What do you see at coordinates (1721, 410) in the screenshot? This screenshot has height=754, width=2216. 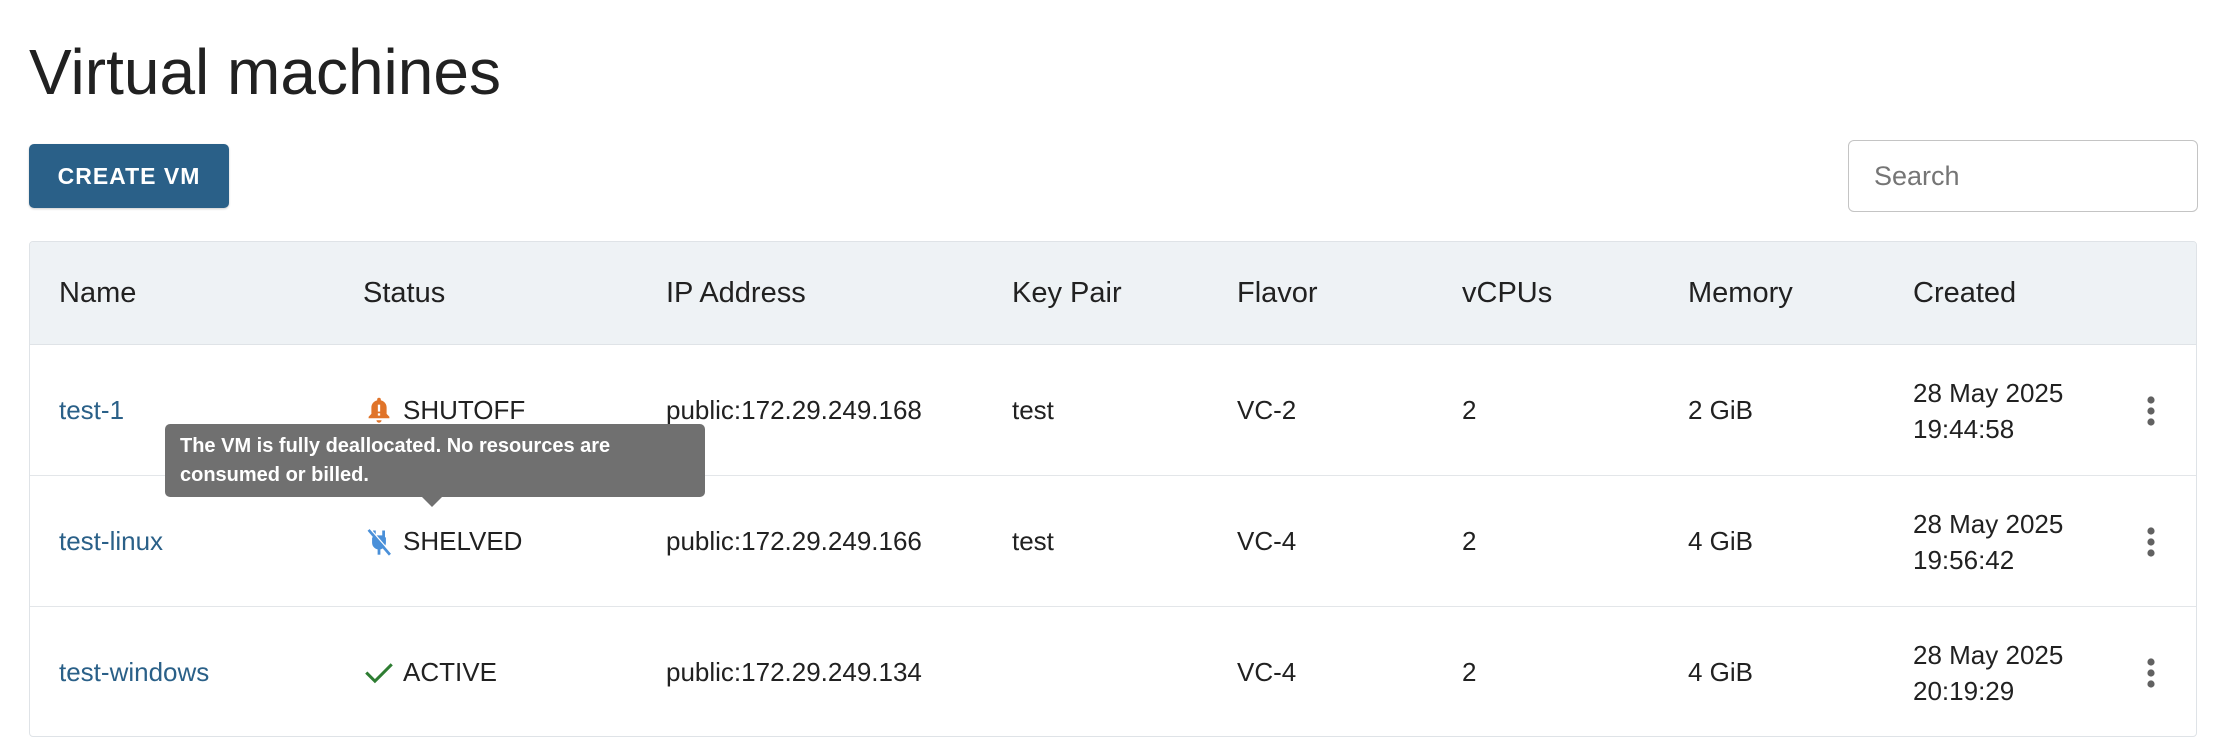 I see `memory: 2 GiB` at bounding box center [1721, 410].